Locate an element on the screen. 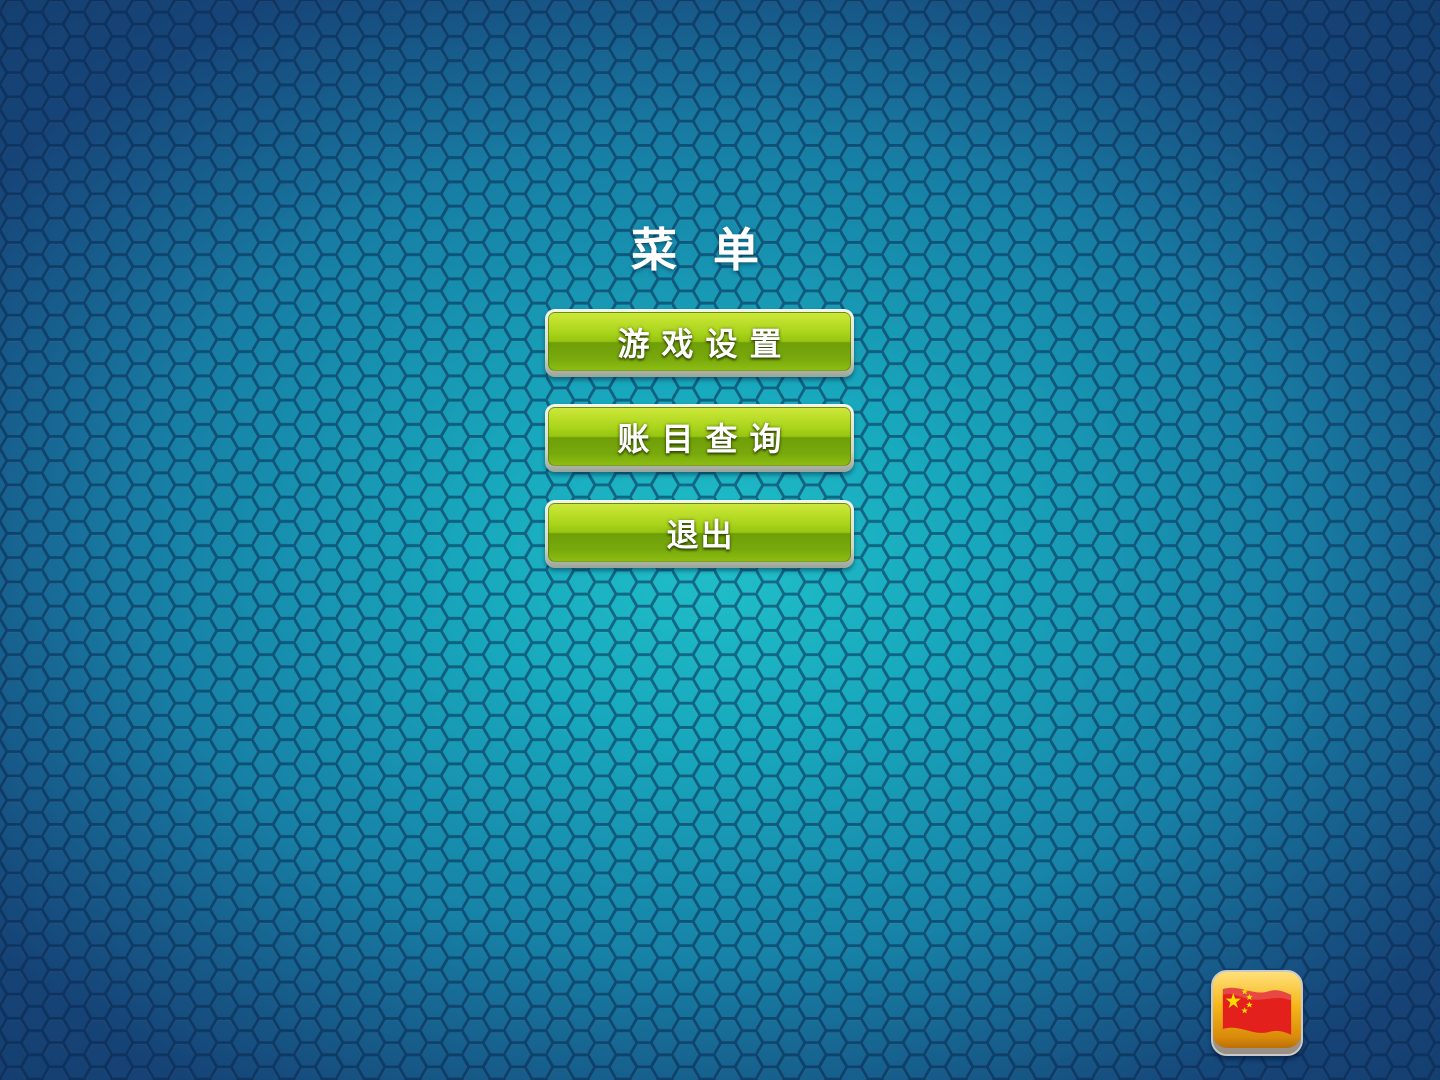 The height and width of the screenshot is (1080, 1440). exit-button-label: 退出 is located at coordinates (700, 534).